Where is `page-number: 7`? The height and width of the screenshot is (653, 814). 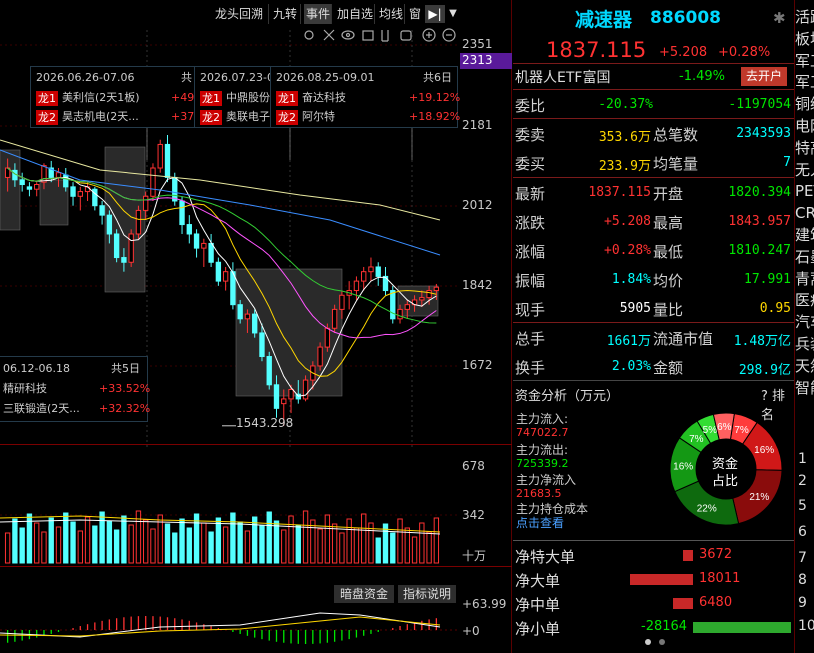
page-number: 7 is located at coordinates (806, 558).